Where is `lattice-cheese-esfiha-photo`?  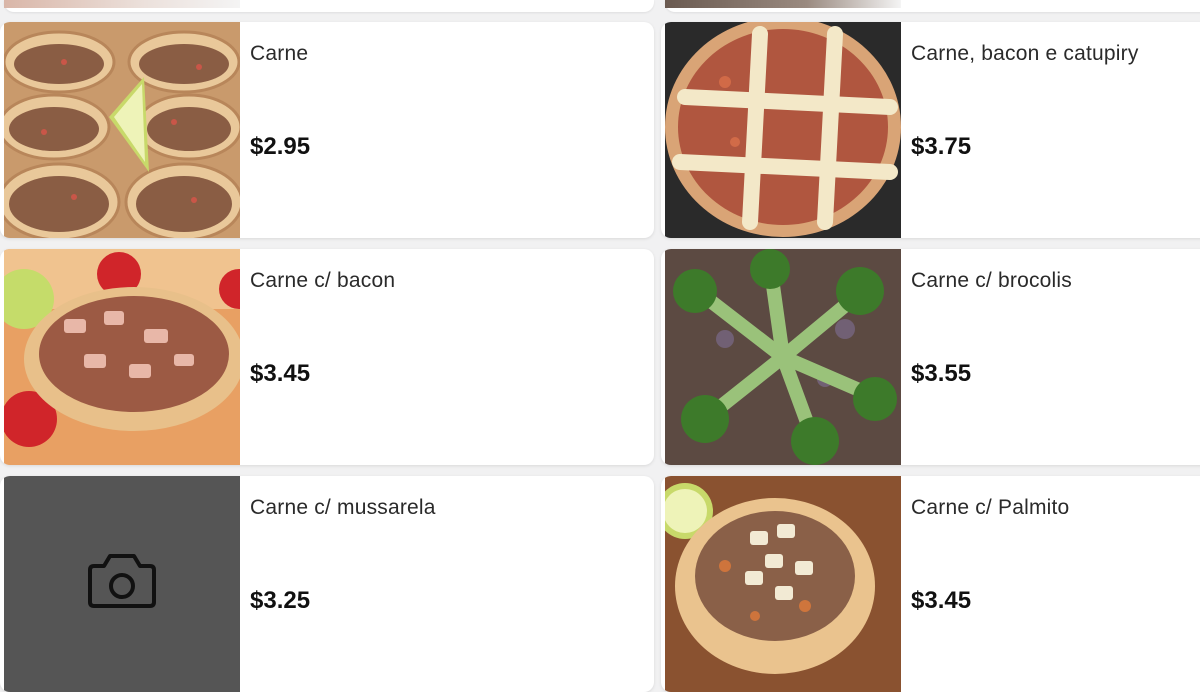
lattice-cheese-esfiha-photo is located at coordinates (783, 130).